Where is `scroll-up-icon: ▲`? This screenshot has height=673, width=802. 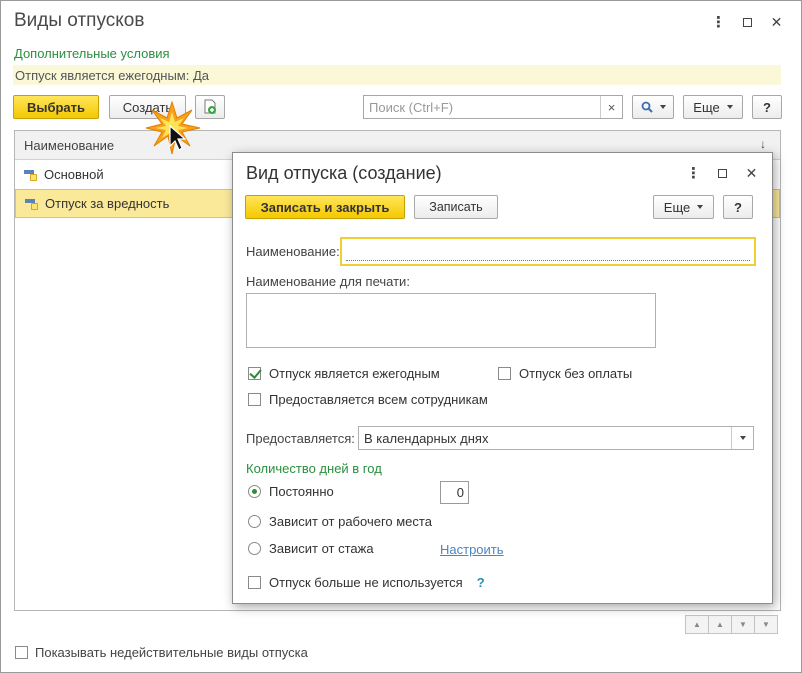
scroll-up-icon: ▲ is located at coordinates (720, 624).